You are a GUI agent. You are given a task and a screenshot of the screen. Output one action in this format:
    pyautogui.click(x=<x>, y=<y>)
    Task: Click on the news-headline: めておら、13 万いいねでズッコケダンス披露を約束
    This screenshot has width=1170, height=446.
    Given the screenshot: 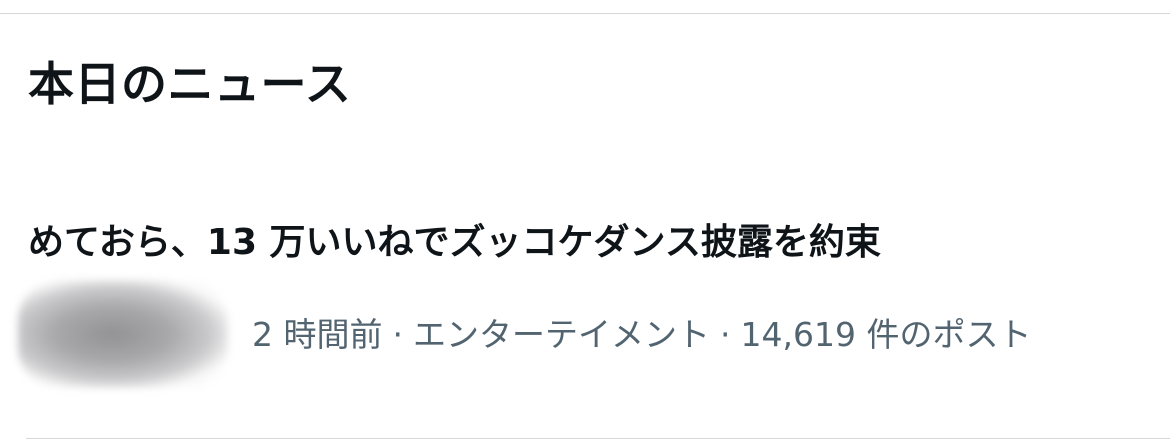 What is the action you would take?
    pyautogui.click(x=454, y=242)
    